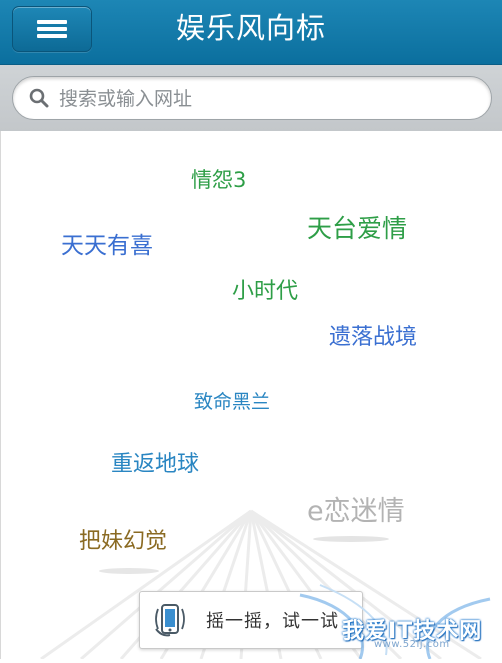  I want to click on search-bar, so click(251, 98).